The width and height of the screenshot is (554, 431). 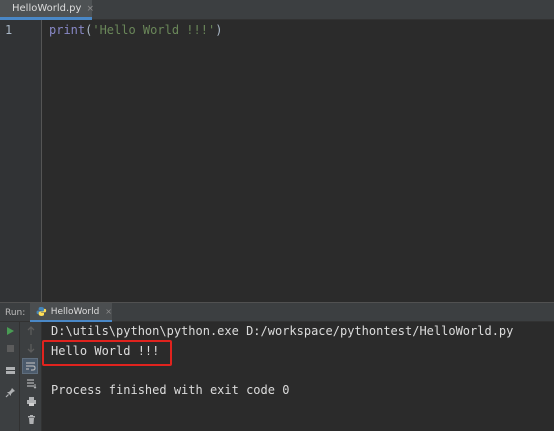 I want to click on console-output-line: Hello World !!!, so click(x=105, y=351).